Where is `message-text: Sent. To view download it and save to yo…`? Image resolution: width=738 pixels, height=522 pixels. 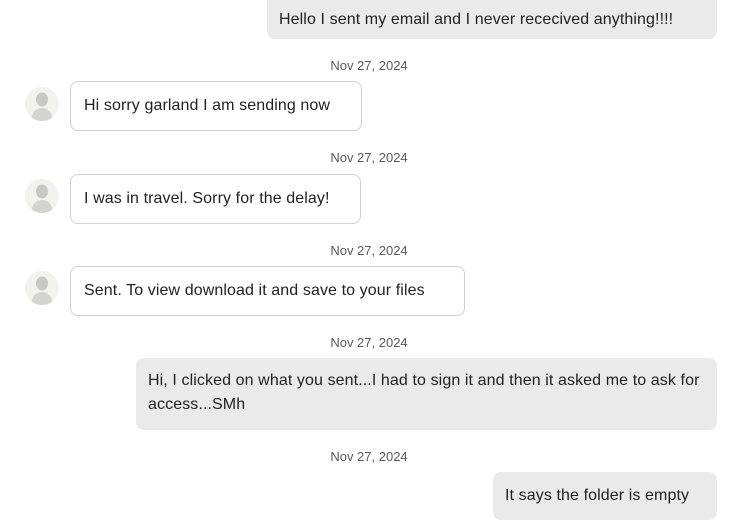 message-text: Sent. To view download it and save to yo… is located at coordinates (254, 290).